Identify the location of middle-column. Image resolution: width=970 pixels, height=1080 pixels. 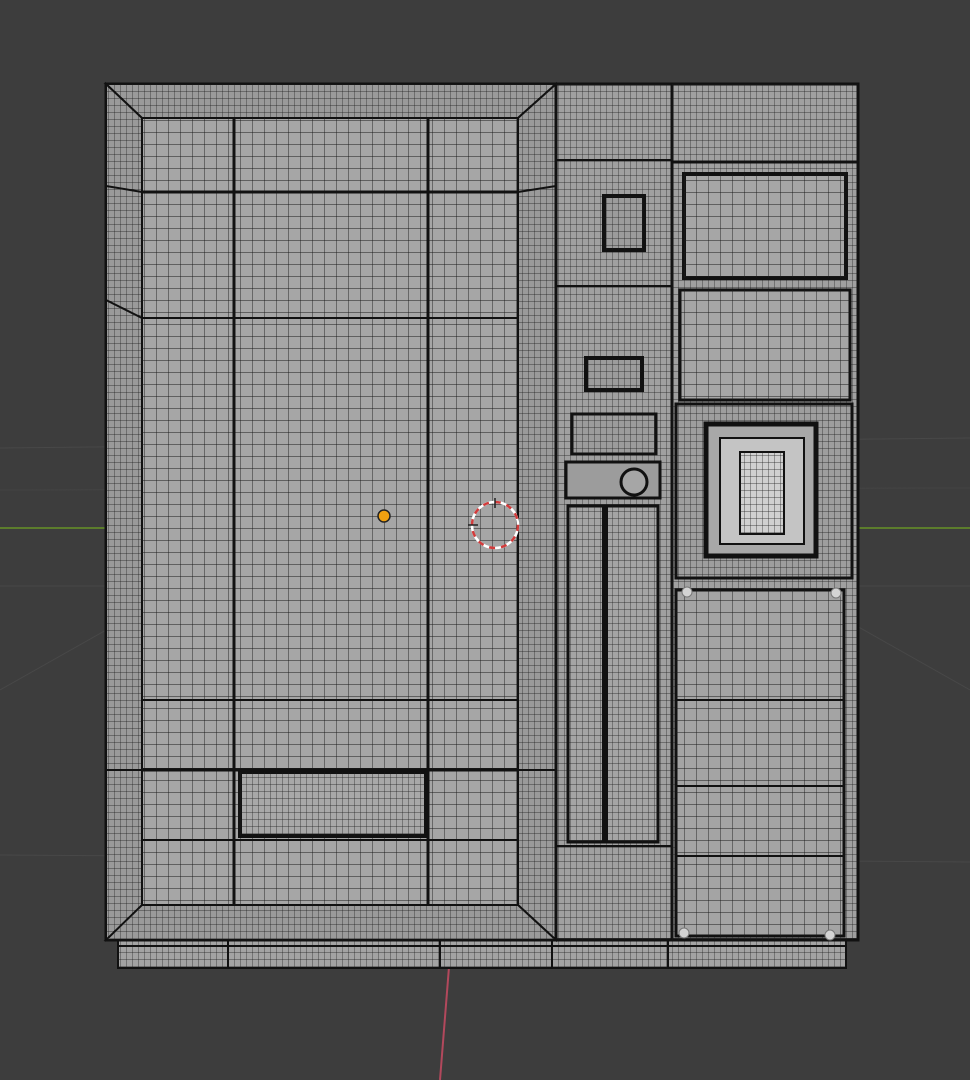
(614, 512).